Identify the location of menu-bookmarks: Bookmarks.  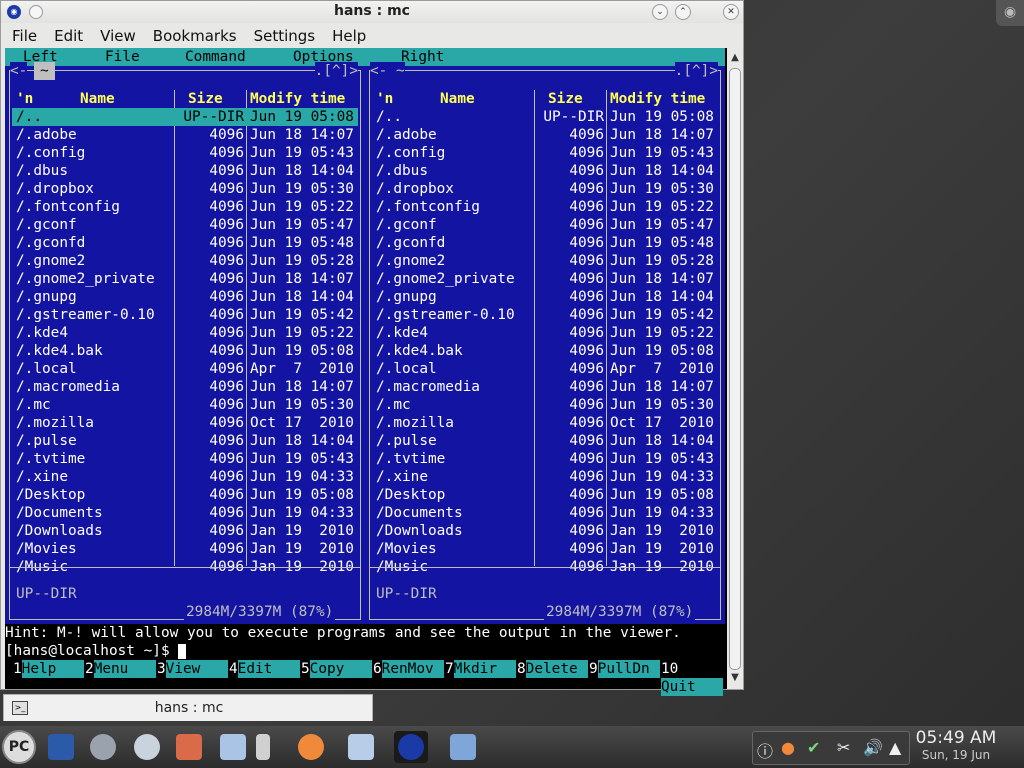
(195, 36).